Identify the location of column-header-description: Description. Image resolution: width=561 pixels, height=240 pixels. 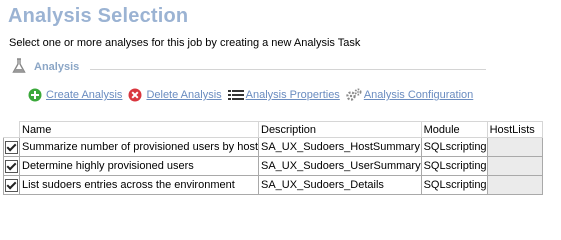
(340, 129).